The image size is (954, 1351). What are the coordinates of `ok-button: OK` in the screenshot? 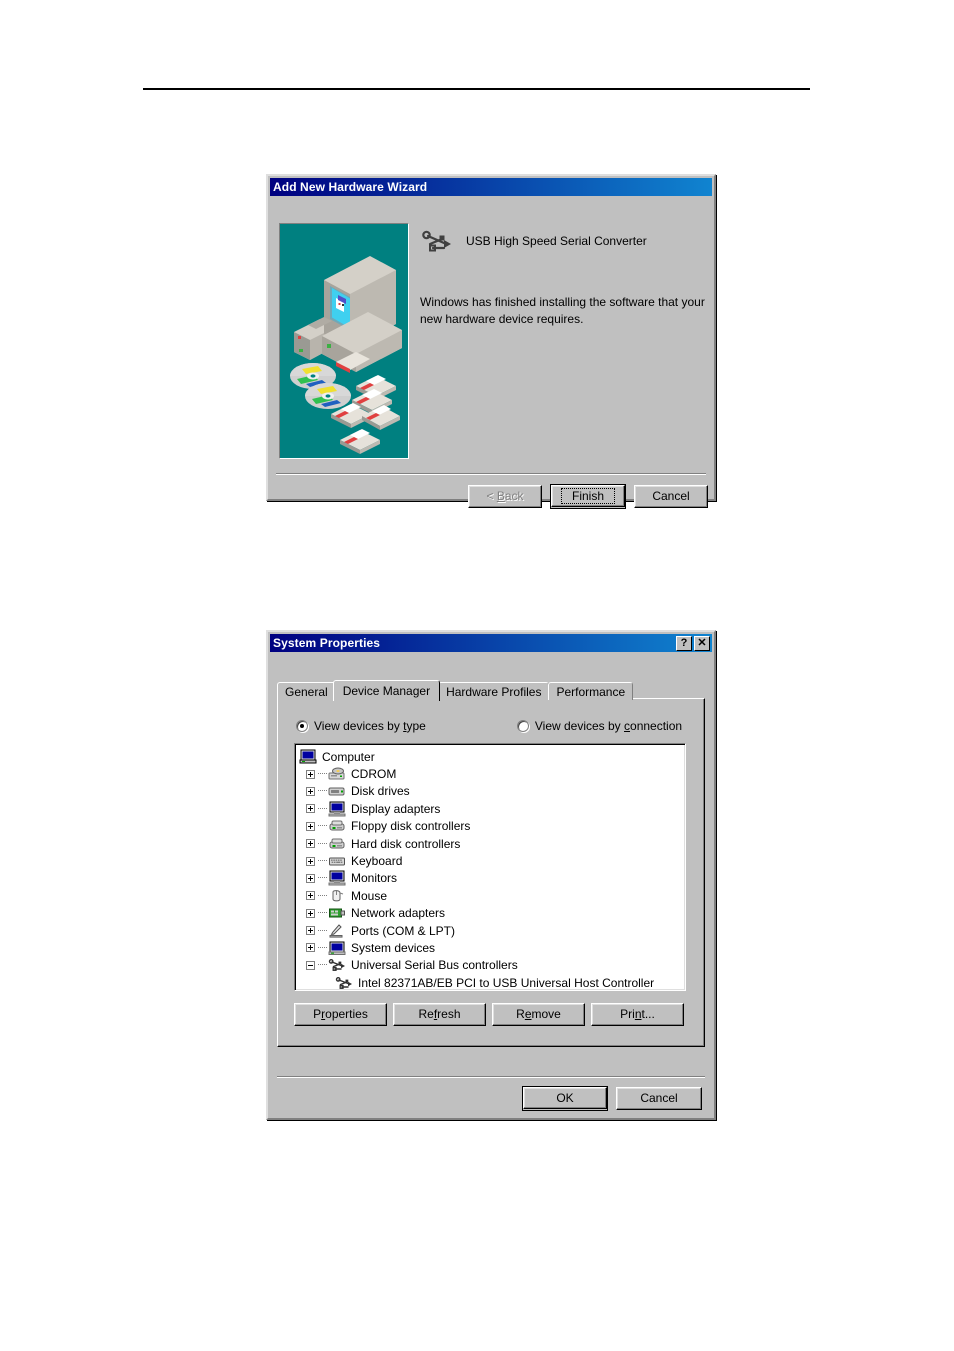 It's located at (565, 1098).